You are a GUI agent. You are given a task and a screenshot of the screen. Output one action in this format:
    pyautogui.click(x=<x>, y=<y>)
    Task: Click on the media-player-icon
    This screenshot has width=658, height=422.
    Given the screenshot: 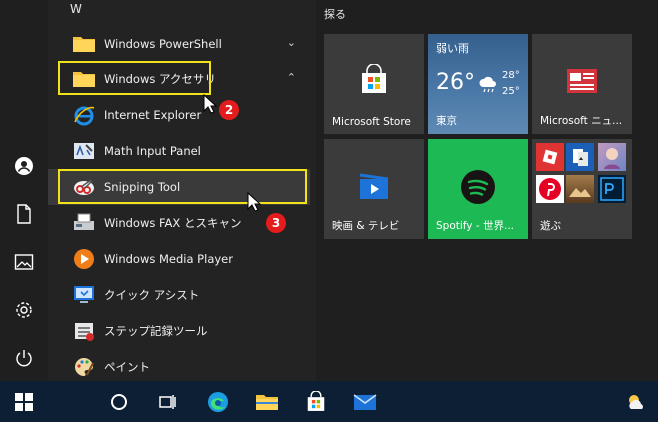 What is the action you would take?
    pyautogui.click(x=84, y=259)
    